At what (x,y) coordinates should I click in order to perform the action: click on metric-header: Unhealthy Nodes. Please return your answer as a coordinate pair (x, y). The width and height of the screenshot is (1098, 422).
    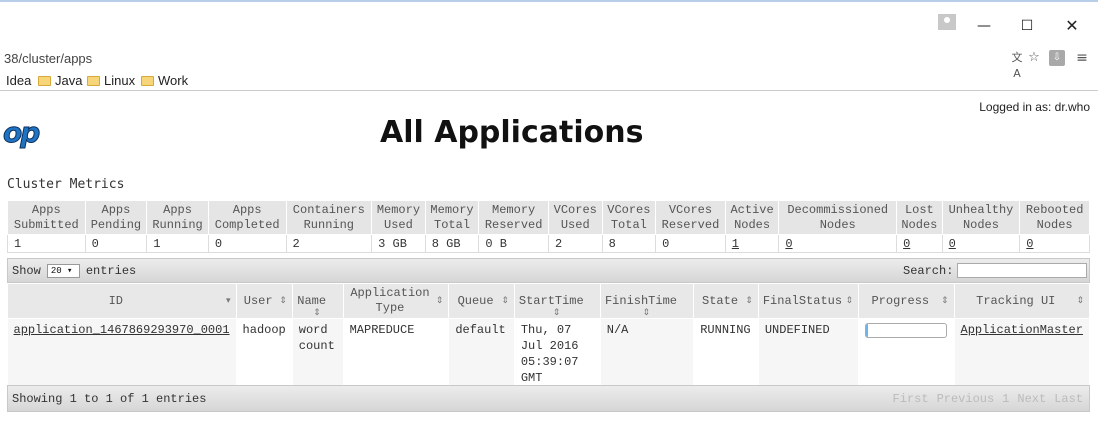
    Looking at the image, I should click on (981, 217).